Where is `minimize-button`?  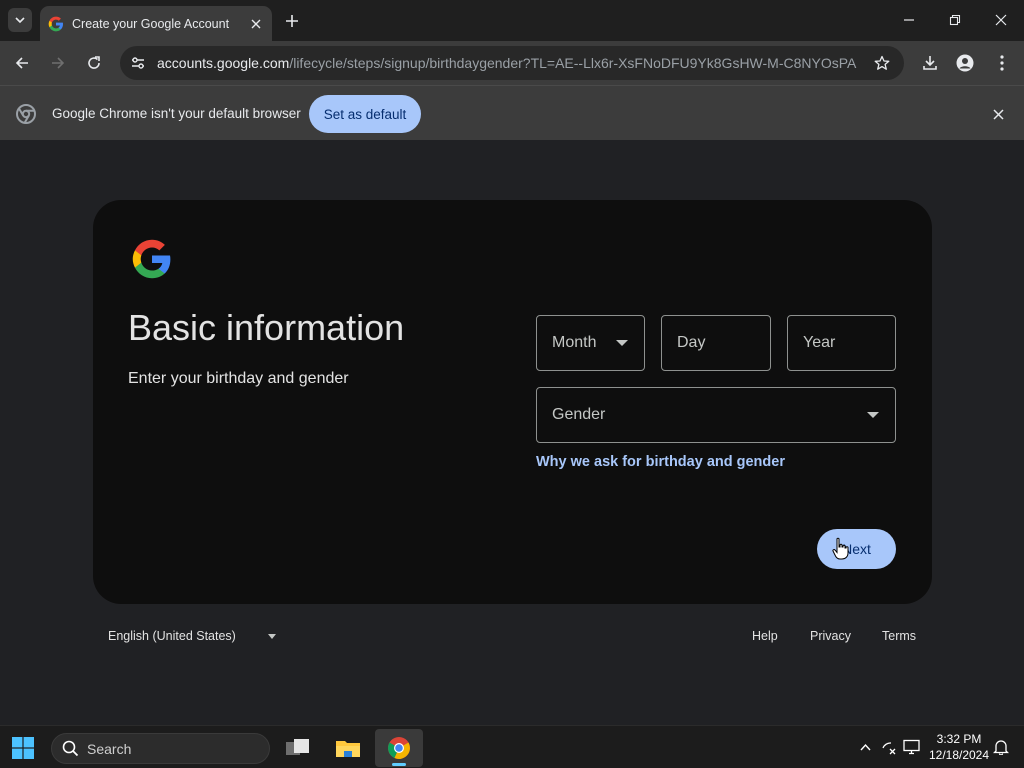 minimize-button is located at coordinates (909, 20).